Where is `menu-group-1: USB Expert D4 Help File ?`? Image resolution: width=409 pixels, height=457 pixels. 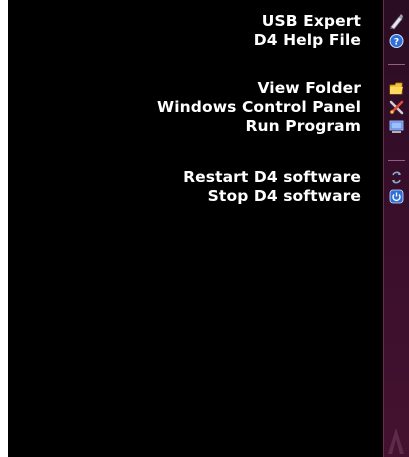
menu-group-1: USB Expert D4 Help File ? is located at coordinates (208, 31).